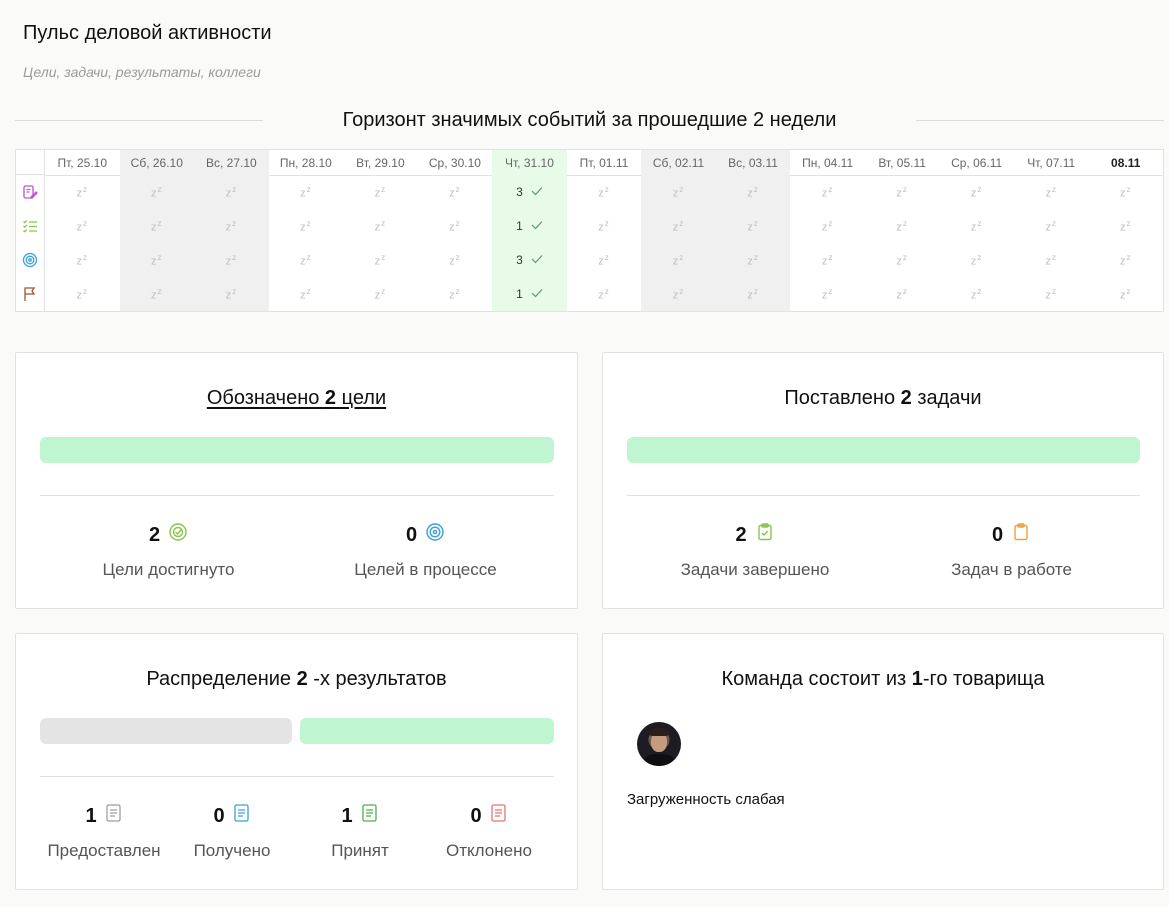 The image size is (1169, 907). I want to click on day-column: Вт, 05.11 zz zz zz zz, so click(902, 230).